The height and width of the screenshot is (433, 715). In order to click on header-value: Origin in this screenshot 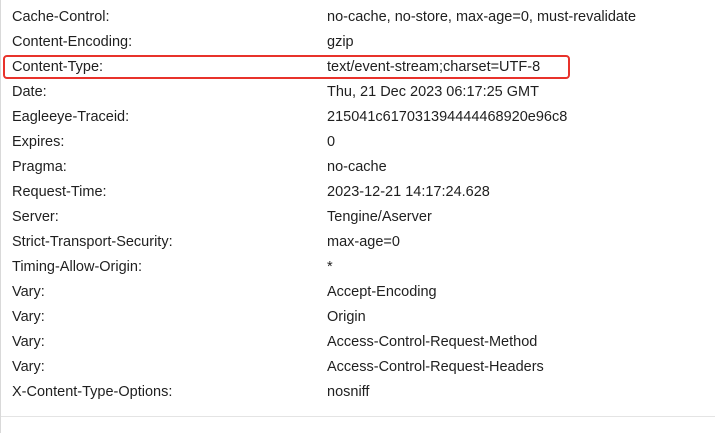, I will do `click(346, 317)`.